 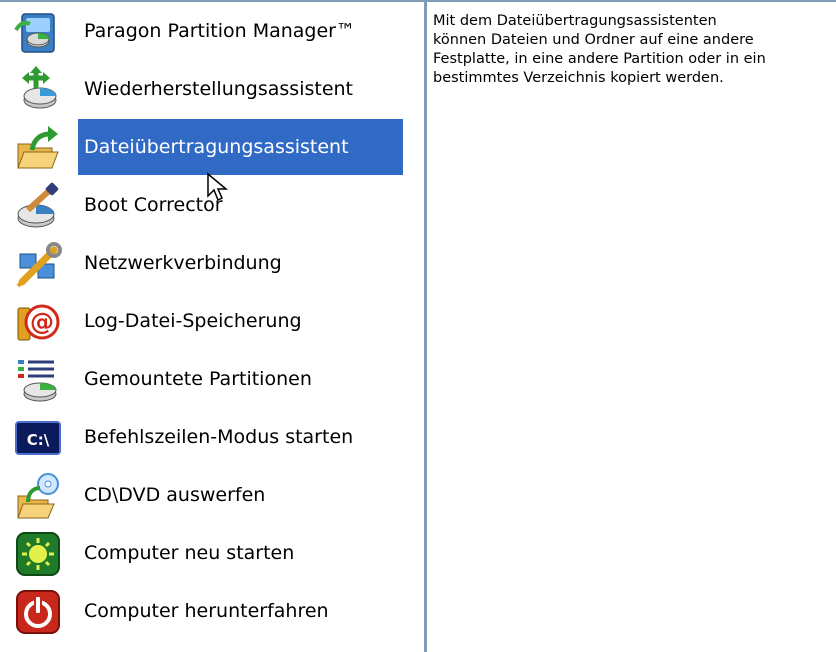 I want to click on menu-item-restart: Computer neu starten, so click(x=212, y=553).